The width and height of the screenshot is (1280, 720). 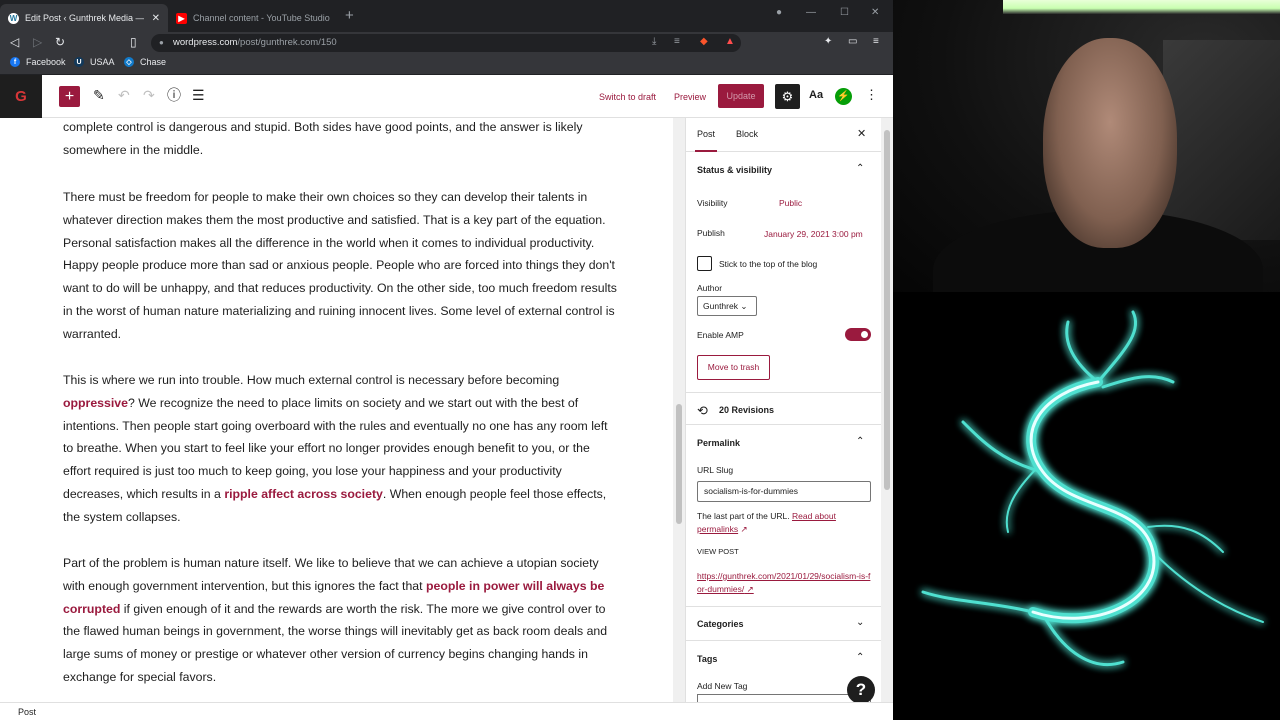 I want to click on reader-mode-icon: ≡, so click(x=677, y=41).